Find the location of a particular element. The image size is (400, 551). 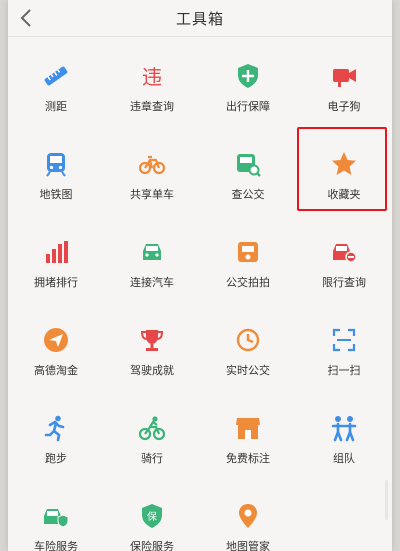

tool-label: 组队 is located at coordinates (344, 458).